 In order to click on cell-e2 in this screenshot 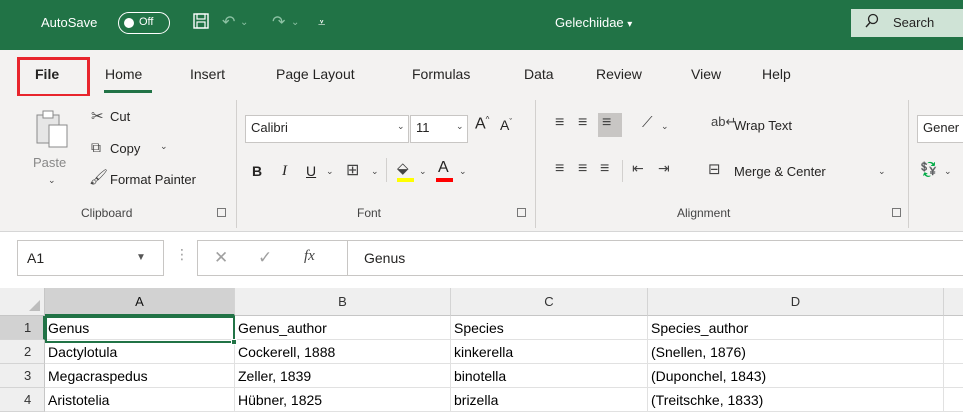, I will do `click(953, 352)`.